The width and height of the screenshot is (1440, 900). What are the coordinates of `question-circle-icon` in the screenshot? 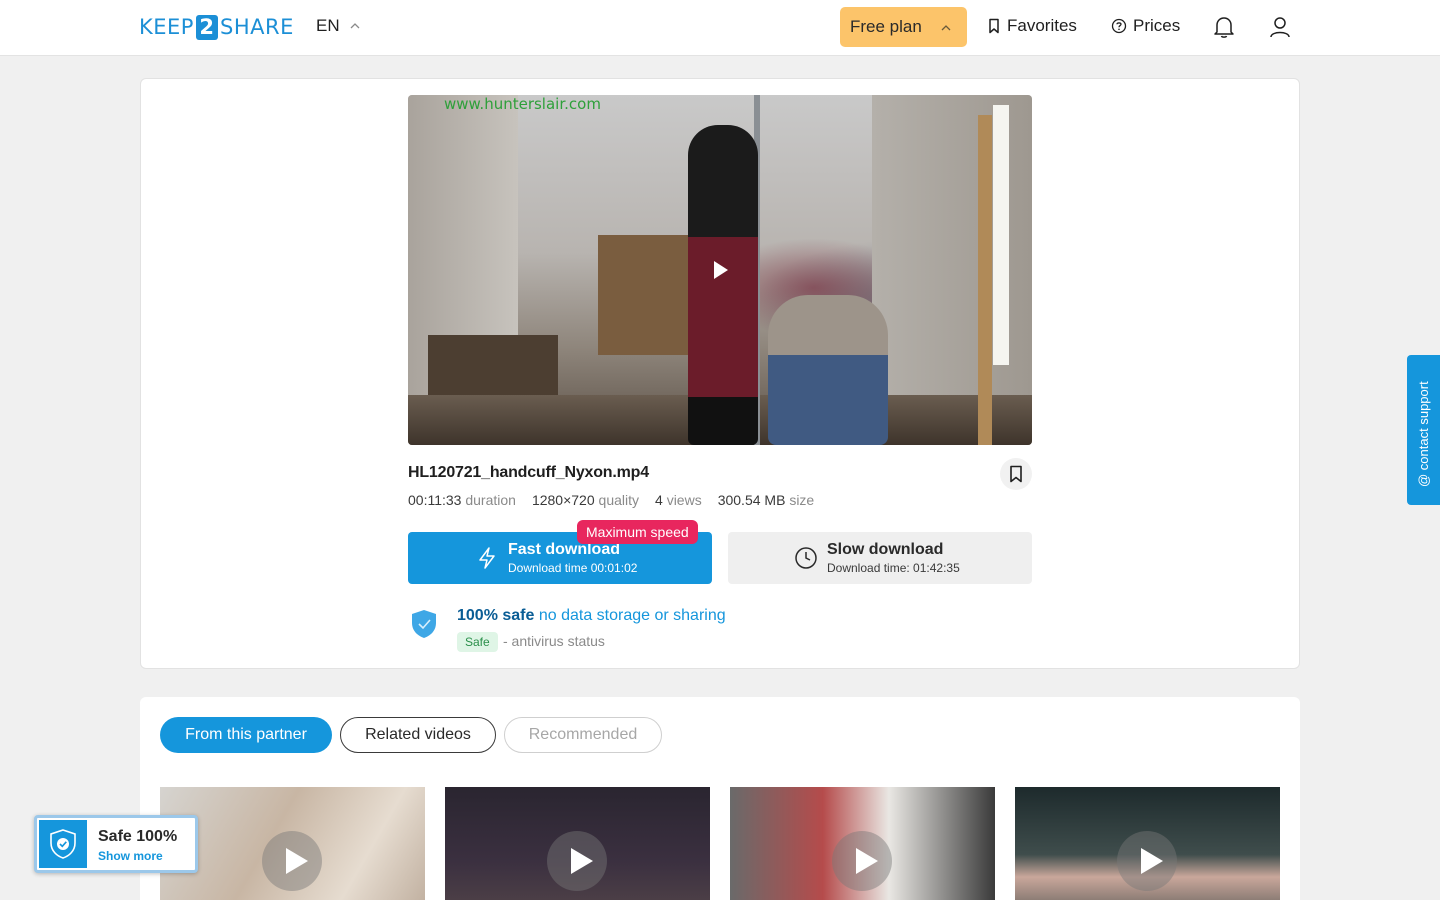 It's located at (1119, 26).